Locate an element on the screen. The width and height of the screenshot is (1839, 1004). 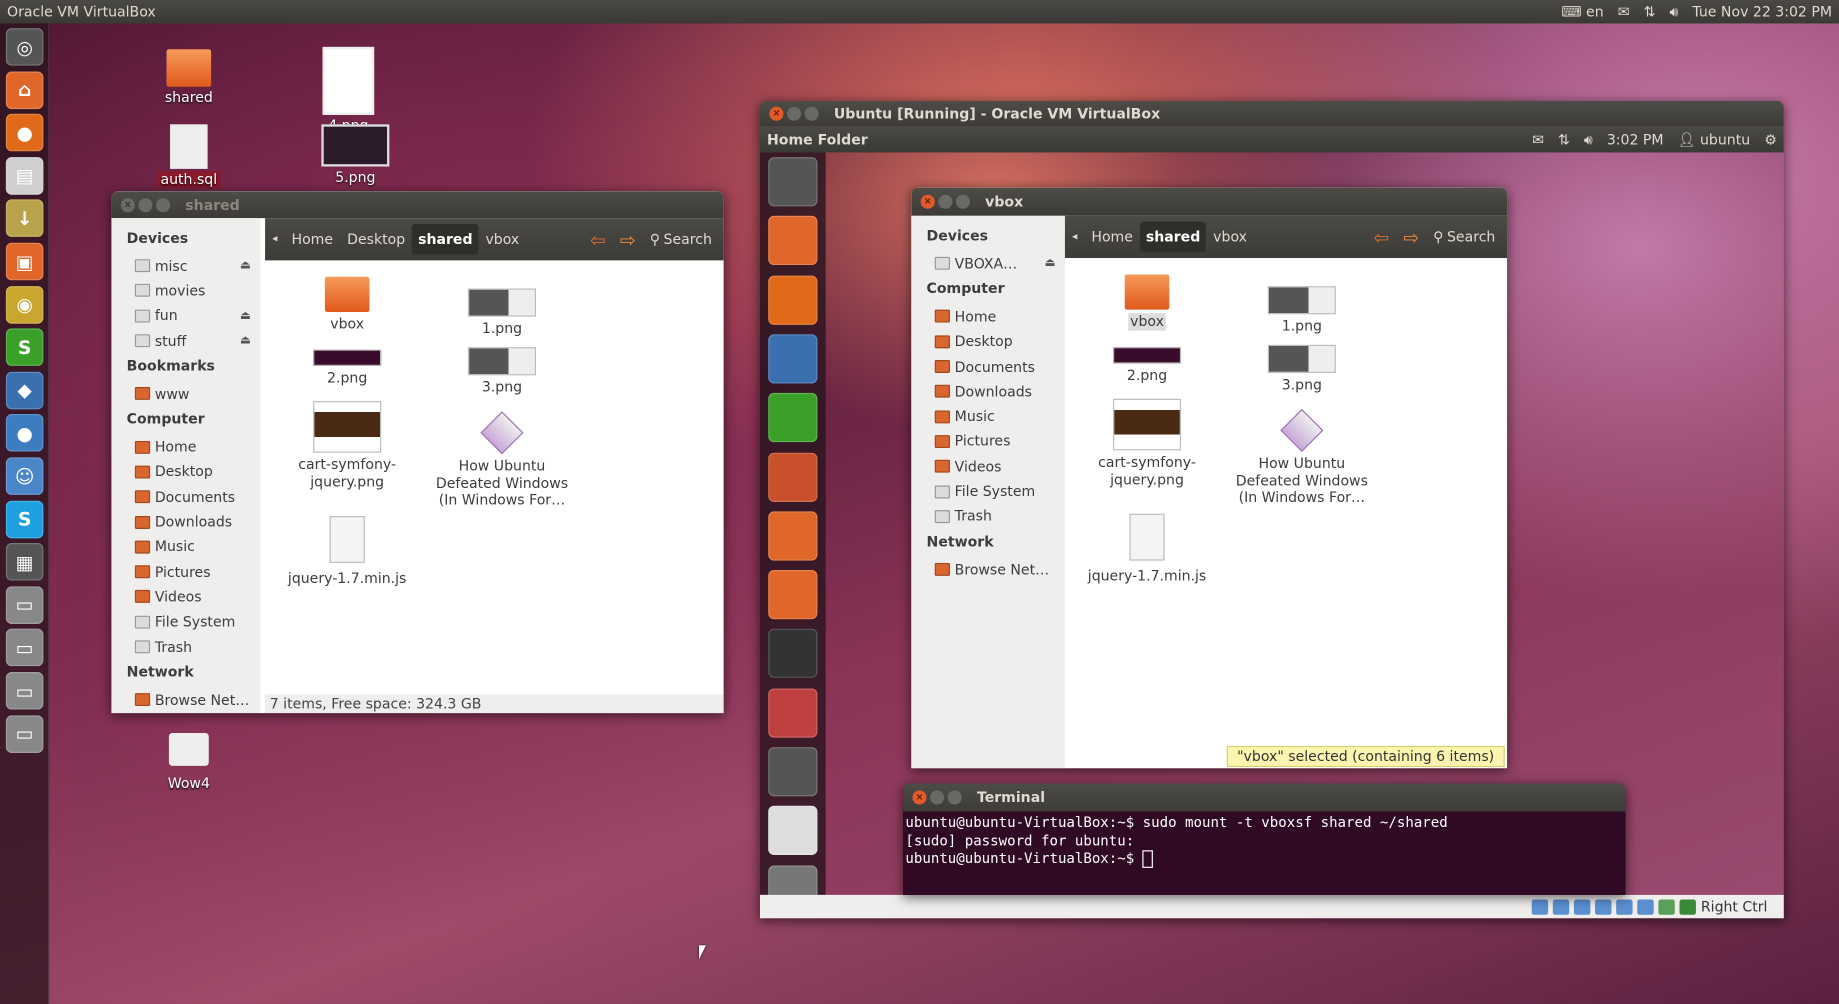
search-button: ⚲ Search is located at coordinates (681, 239).